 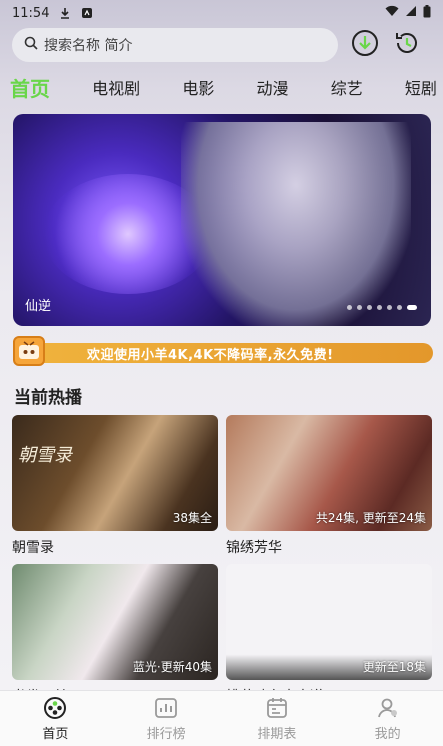 I want to click on banner-title: 仙逆, so click(x=38, y=306).